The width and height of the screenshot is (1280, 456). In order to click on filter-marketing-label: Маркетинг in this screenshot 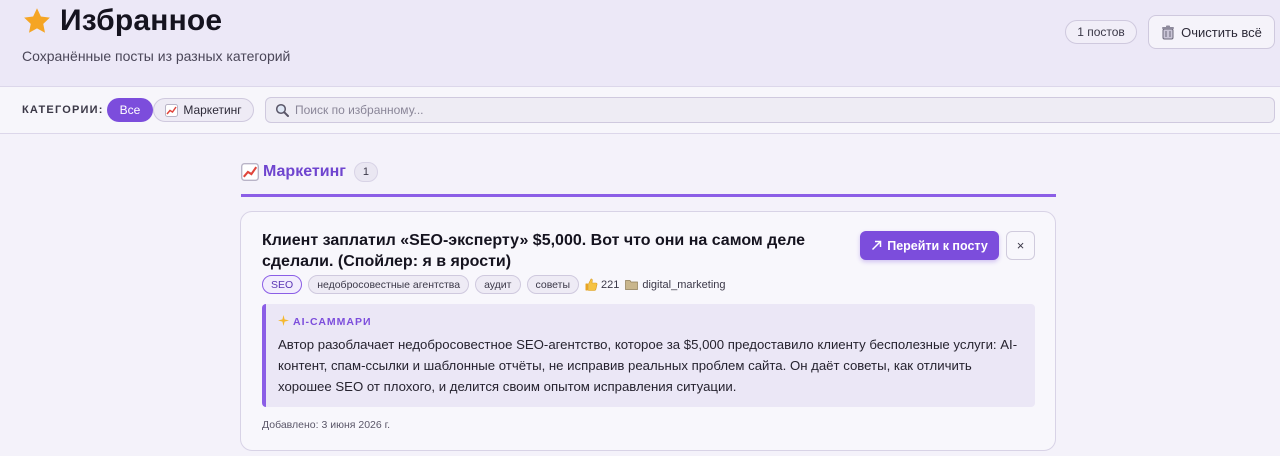, I will do `click(212, 110)`.